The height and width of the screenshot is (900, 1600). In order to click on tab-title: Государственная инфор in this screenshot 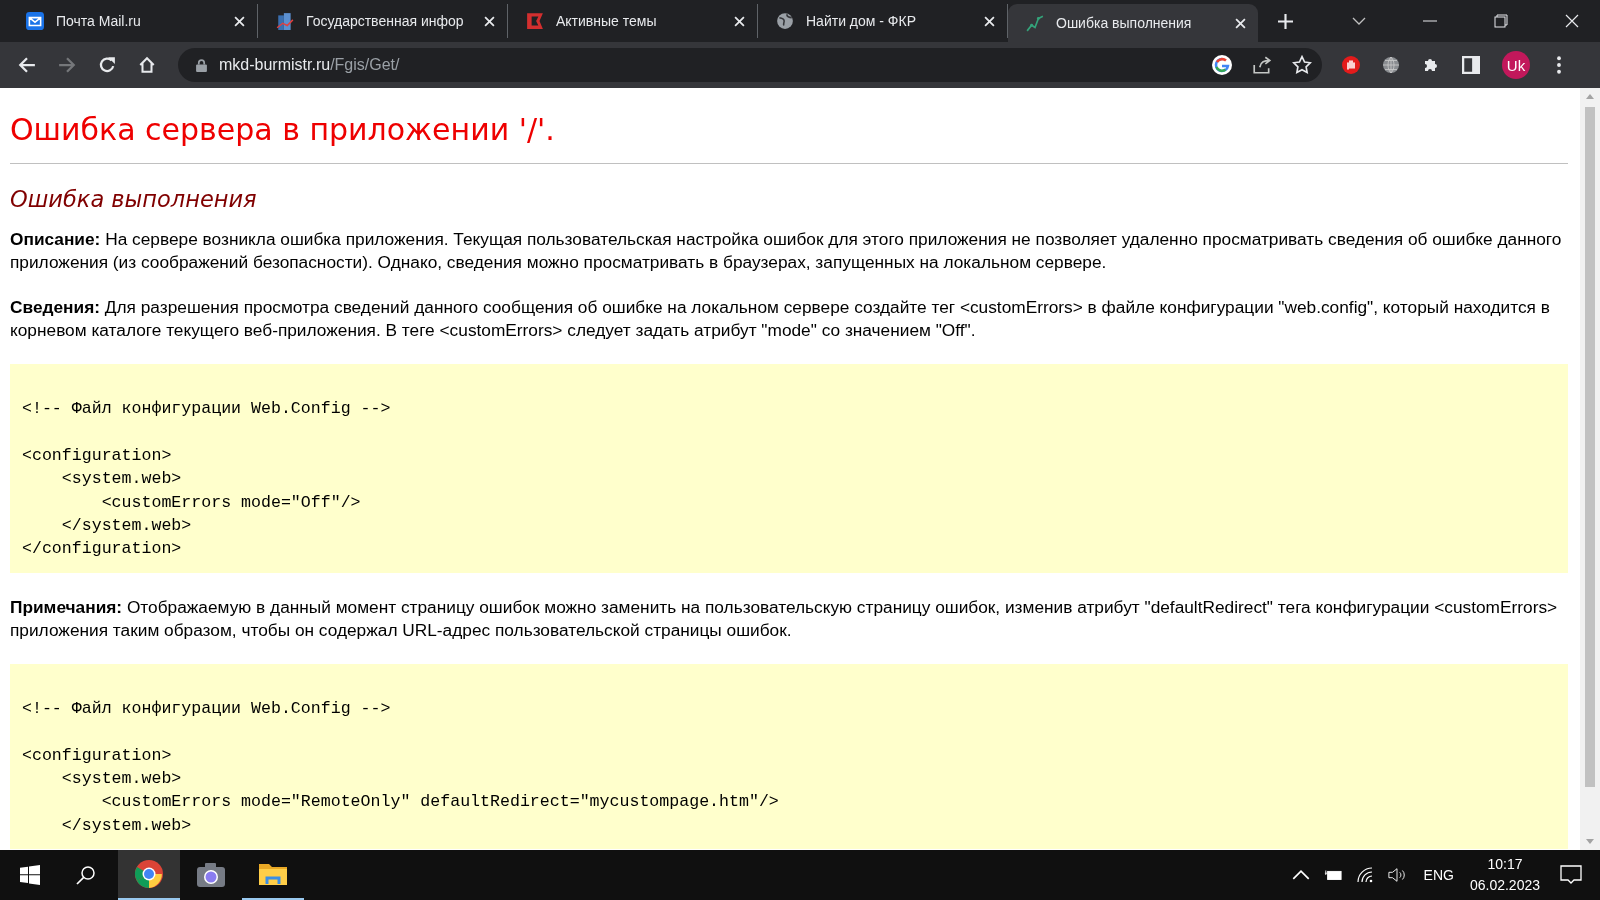, I will do `click(385, 21)`.